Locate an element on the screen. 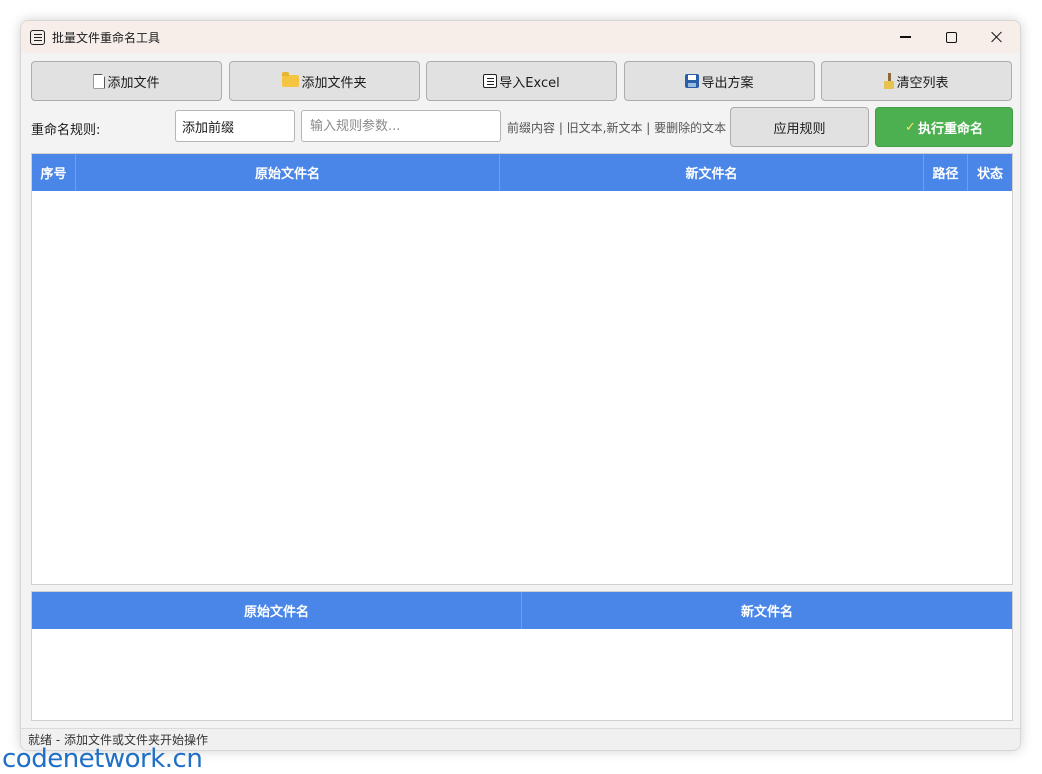 The height and width of the screenshot is (774, 1042). export-plan-button: 导出方案 is located at coordinates (719, 81).